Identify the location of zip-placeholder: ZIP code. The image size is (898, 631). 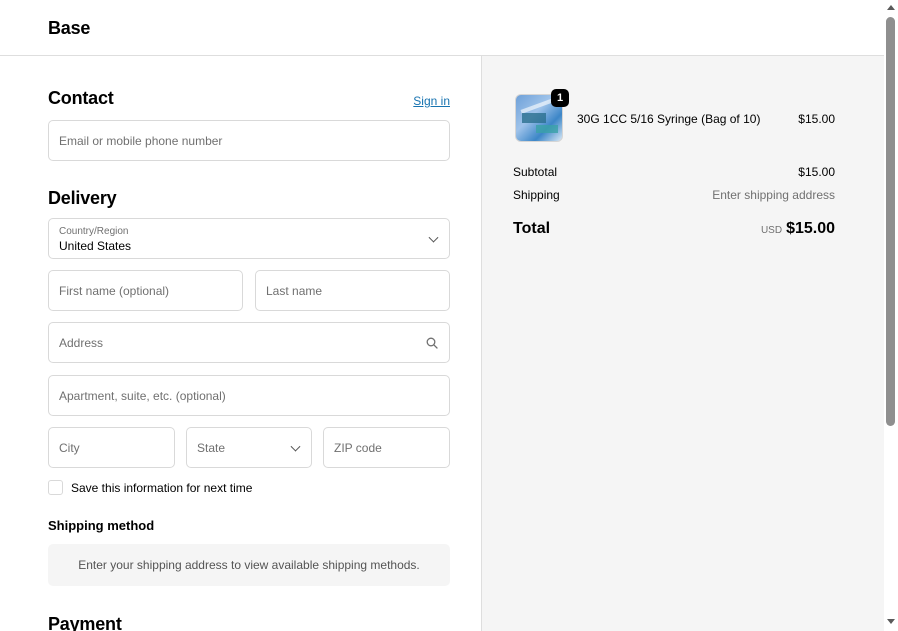
(358, 447).